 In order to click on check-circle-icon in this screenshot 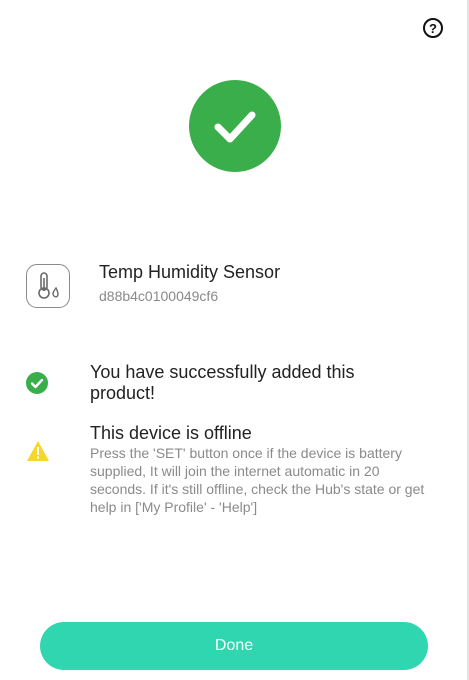, I will do `click(37, 383)`.